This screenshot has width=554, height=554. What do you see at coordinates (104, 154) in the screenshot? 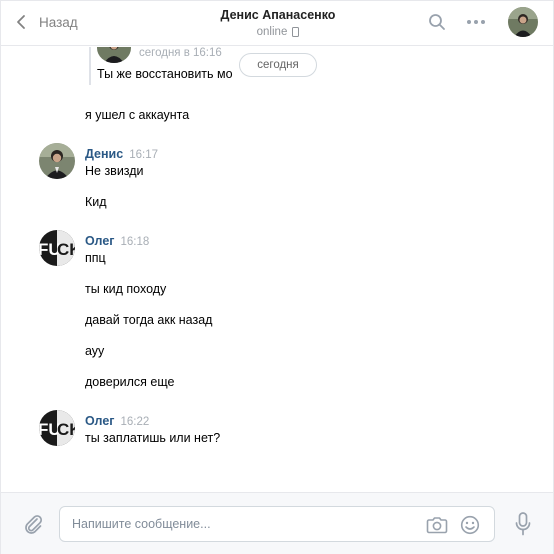
I see `author-name-link: Денис` at bounding box center [104, 154].